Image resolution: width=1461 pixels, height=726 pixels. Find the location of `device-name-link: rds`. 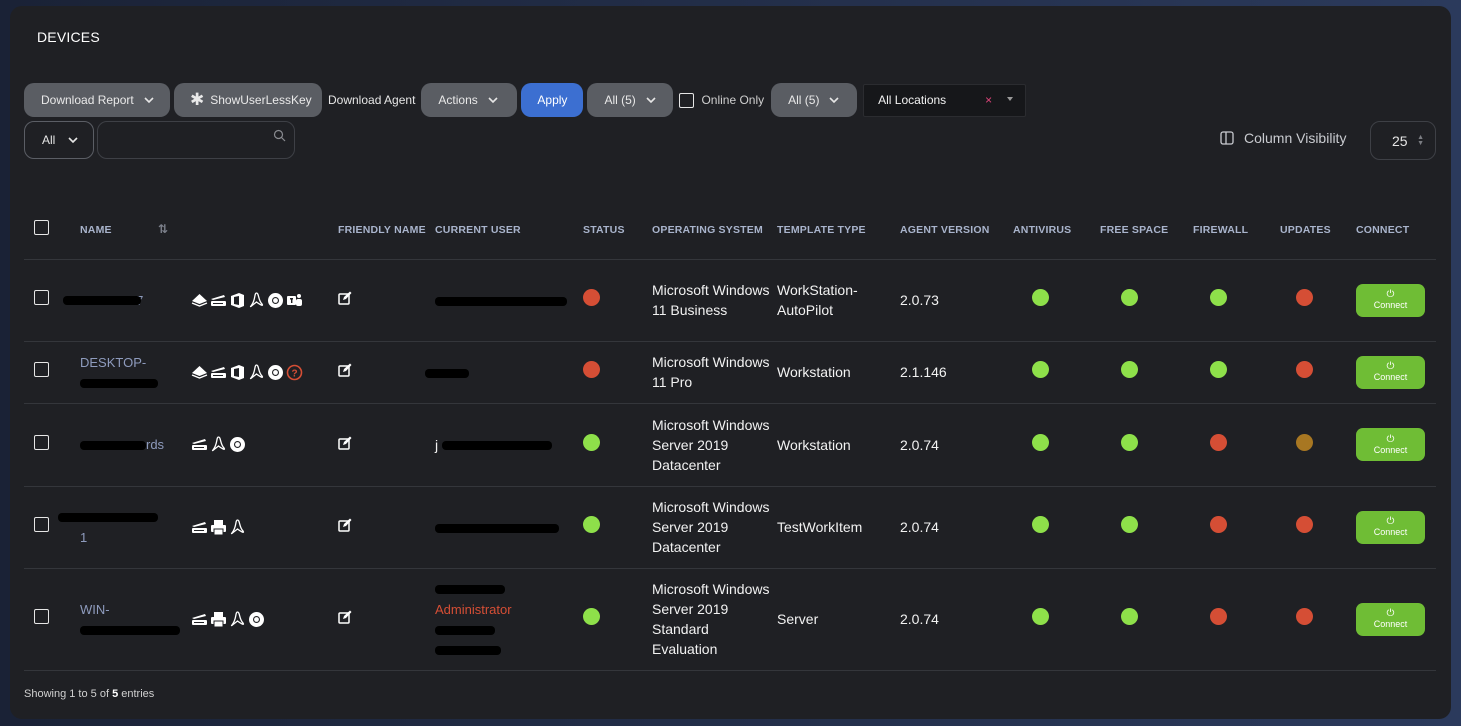

device-name-link: rds is located at coordinates (155, 444).